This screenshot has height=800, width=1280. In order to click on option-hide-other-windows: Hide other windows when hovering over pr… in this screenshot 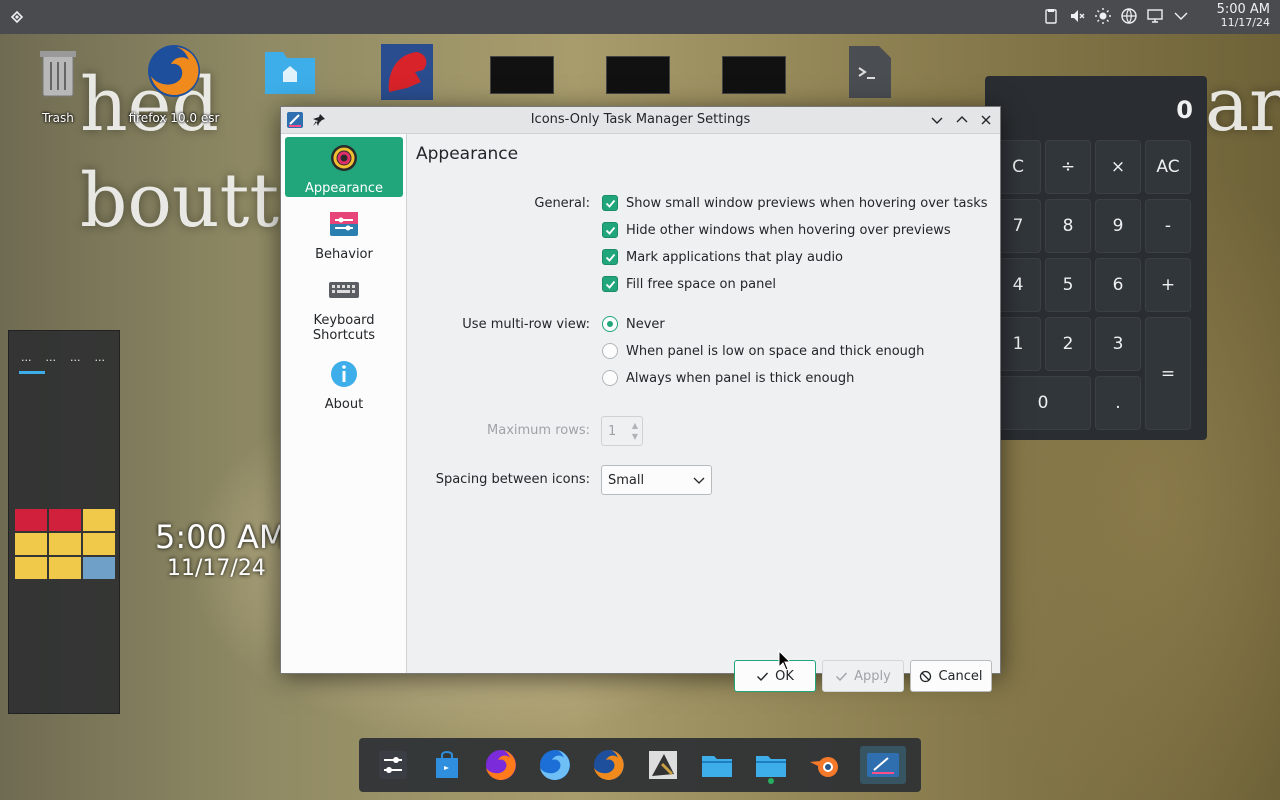, I will do `click(776, 230)`.